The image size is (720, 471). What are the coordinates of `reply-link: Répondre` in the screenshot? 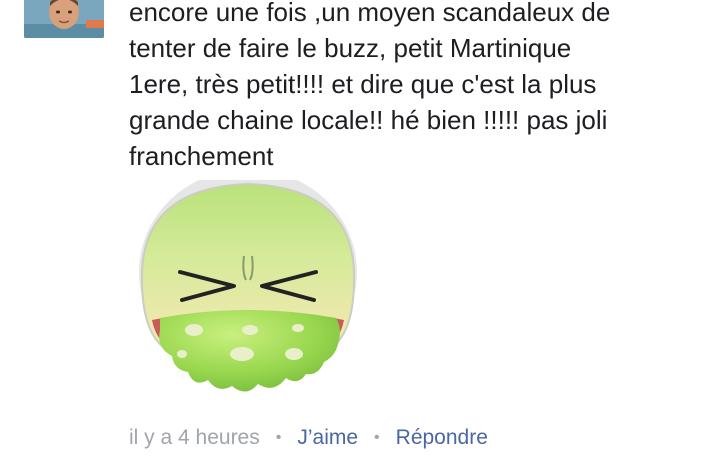 It's located at (442, 438).